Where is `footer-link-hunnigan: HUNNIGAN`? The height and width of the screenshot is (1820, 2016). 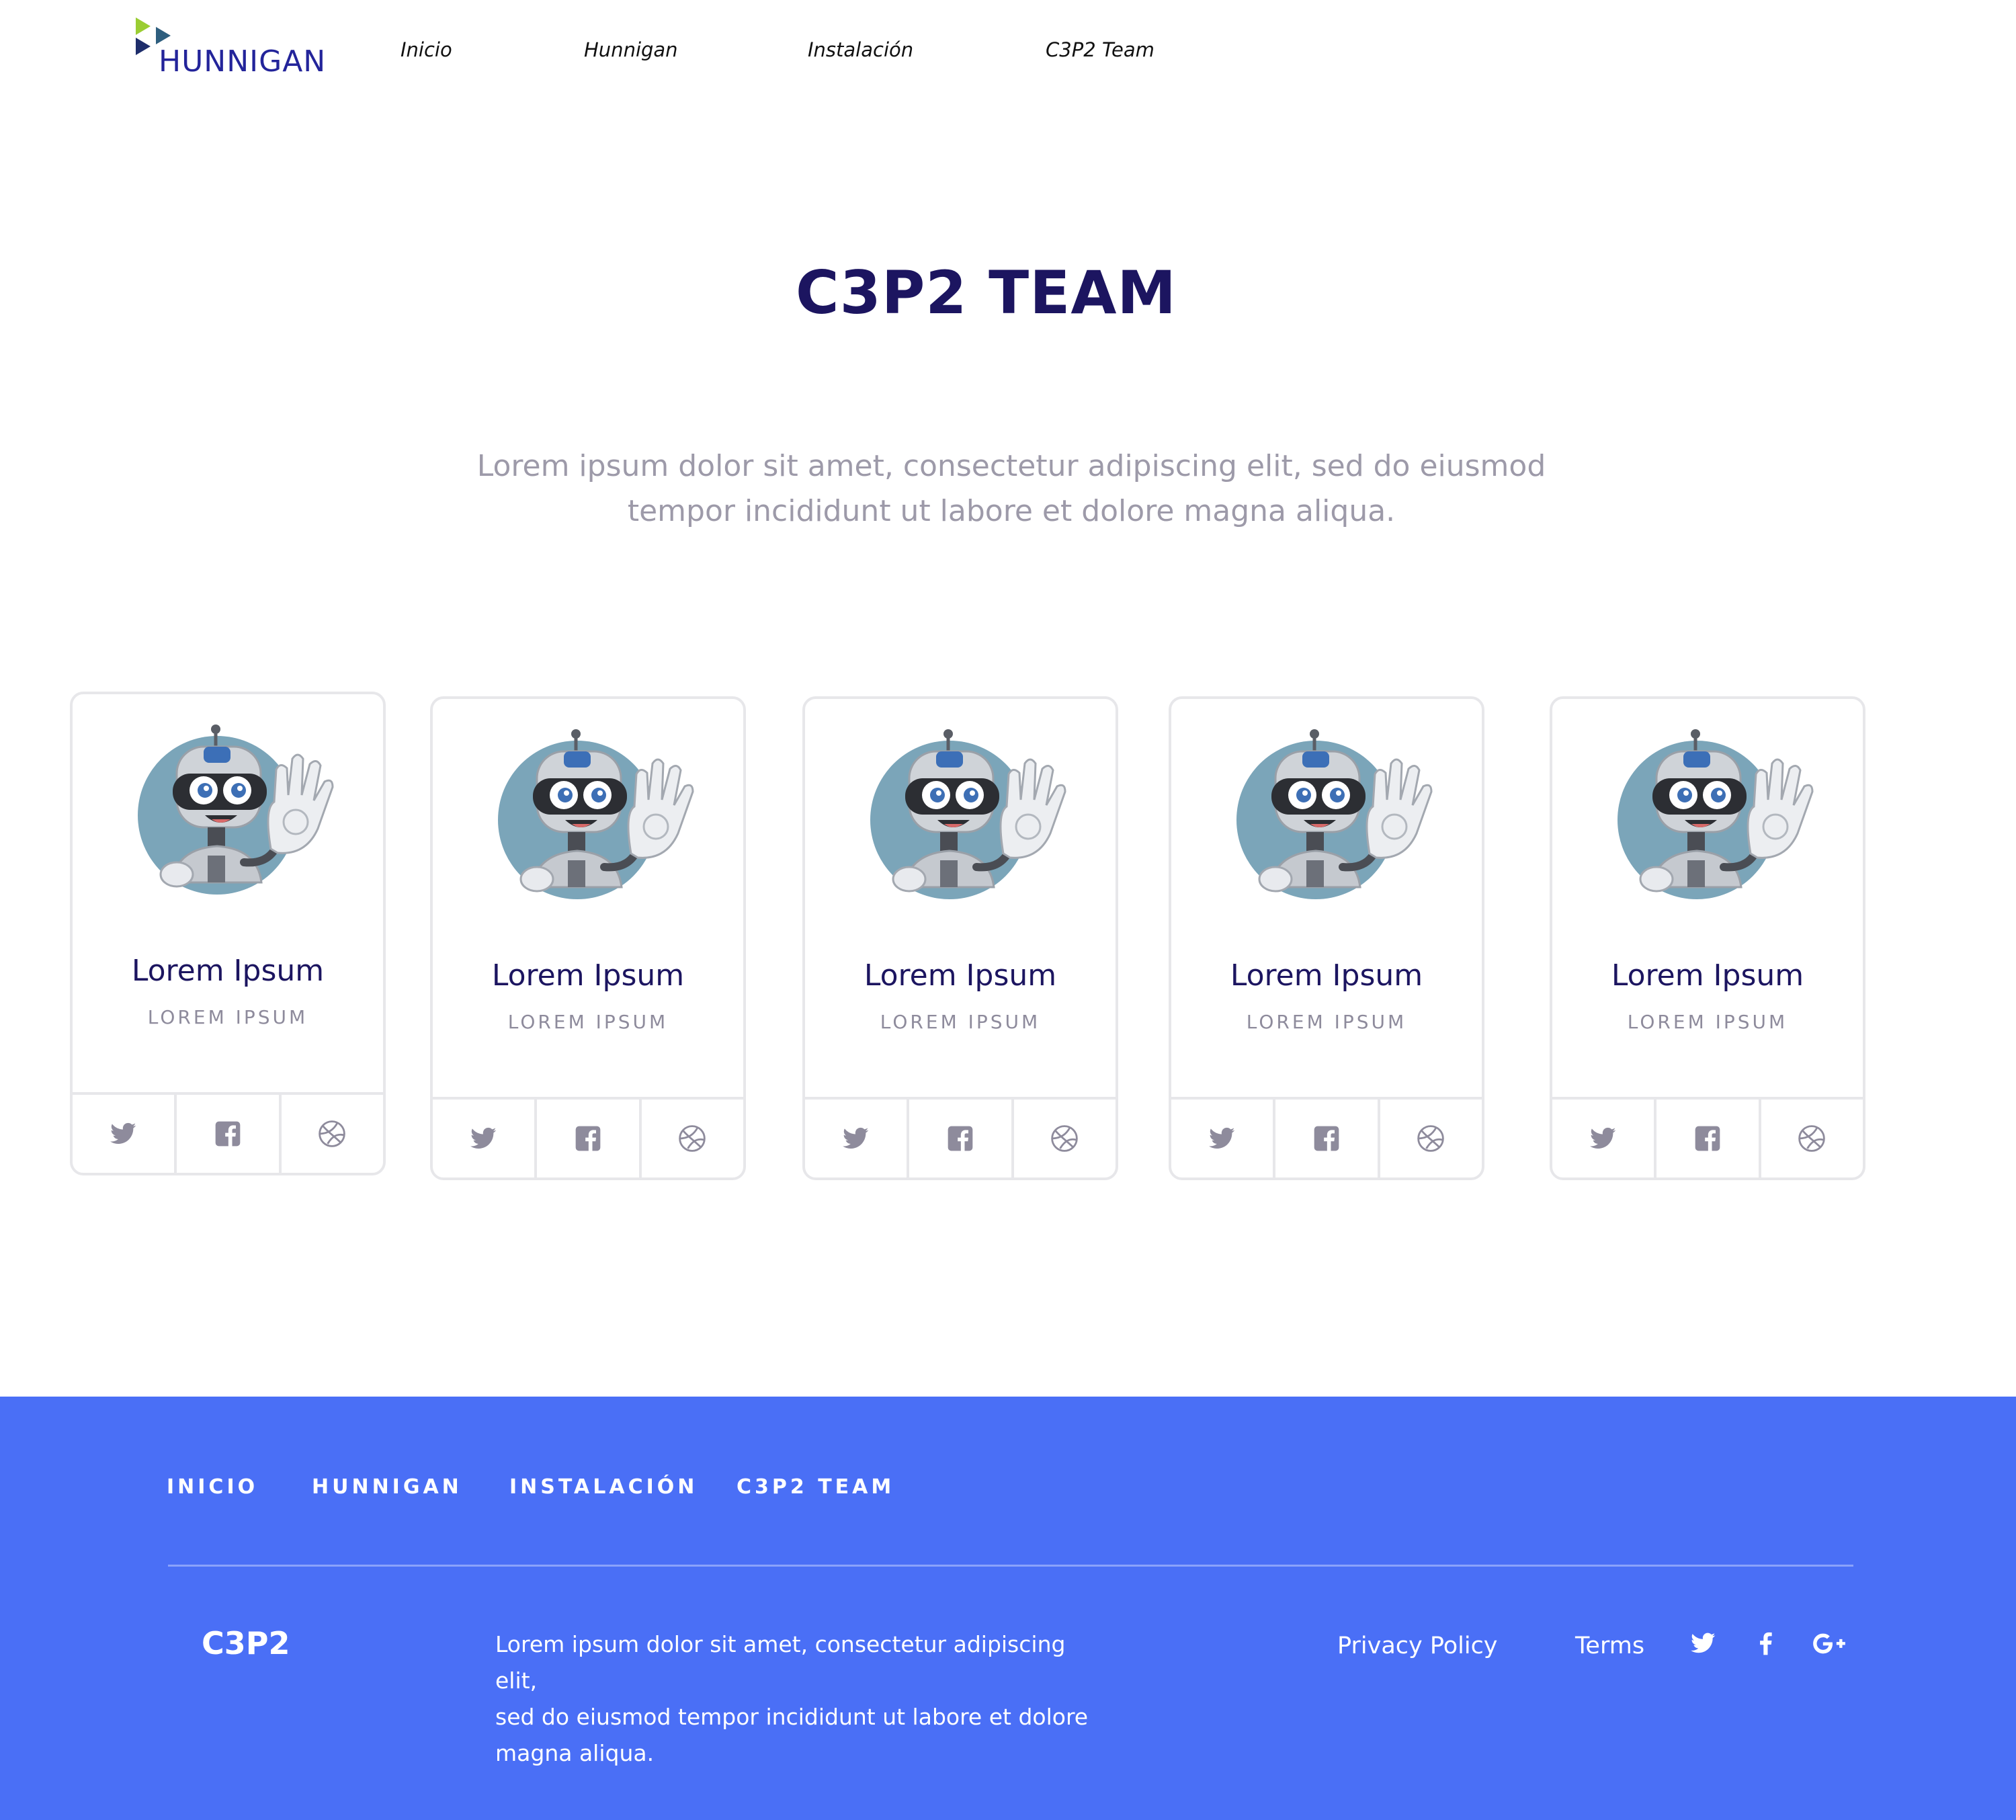 footer-link-hunnigan: HUNNIGAN is located at coordinates (387, 1487).